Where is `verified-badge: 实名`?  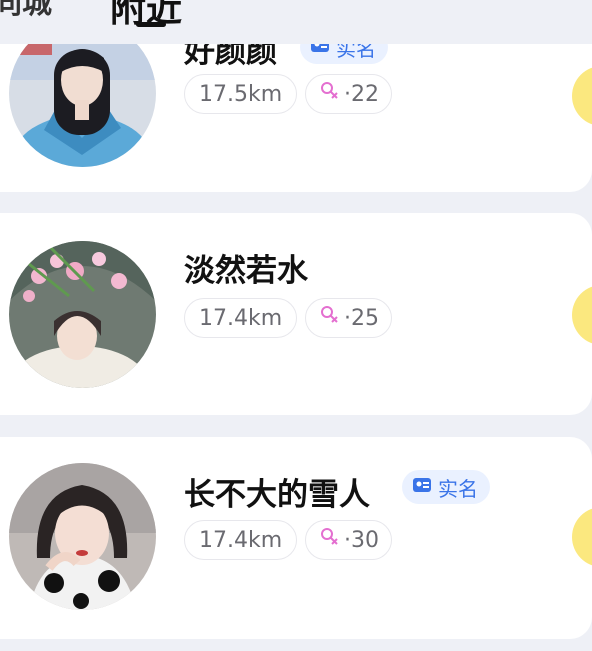
verified-badge: 实名 is located at coordinates (446, 487).